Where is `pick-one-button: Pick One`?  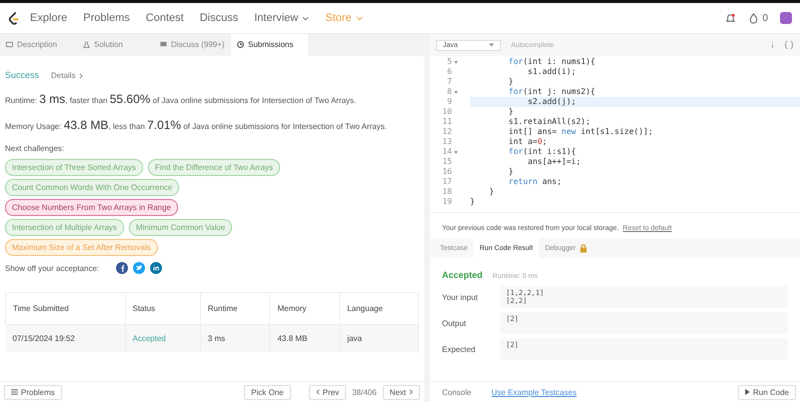
pick-one-button: Pick One is located at coordinates (267, 392).